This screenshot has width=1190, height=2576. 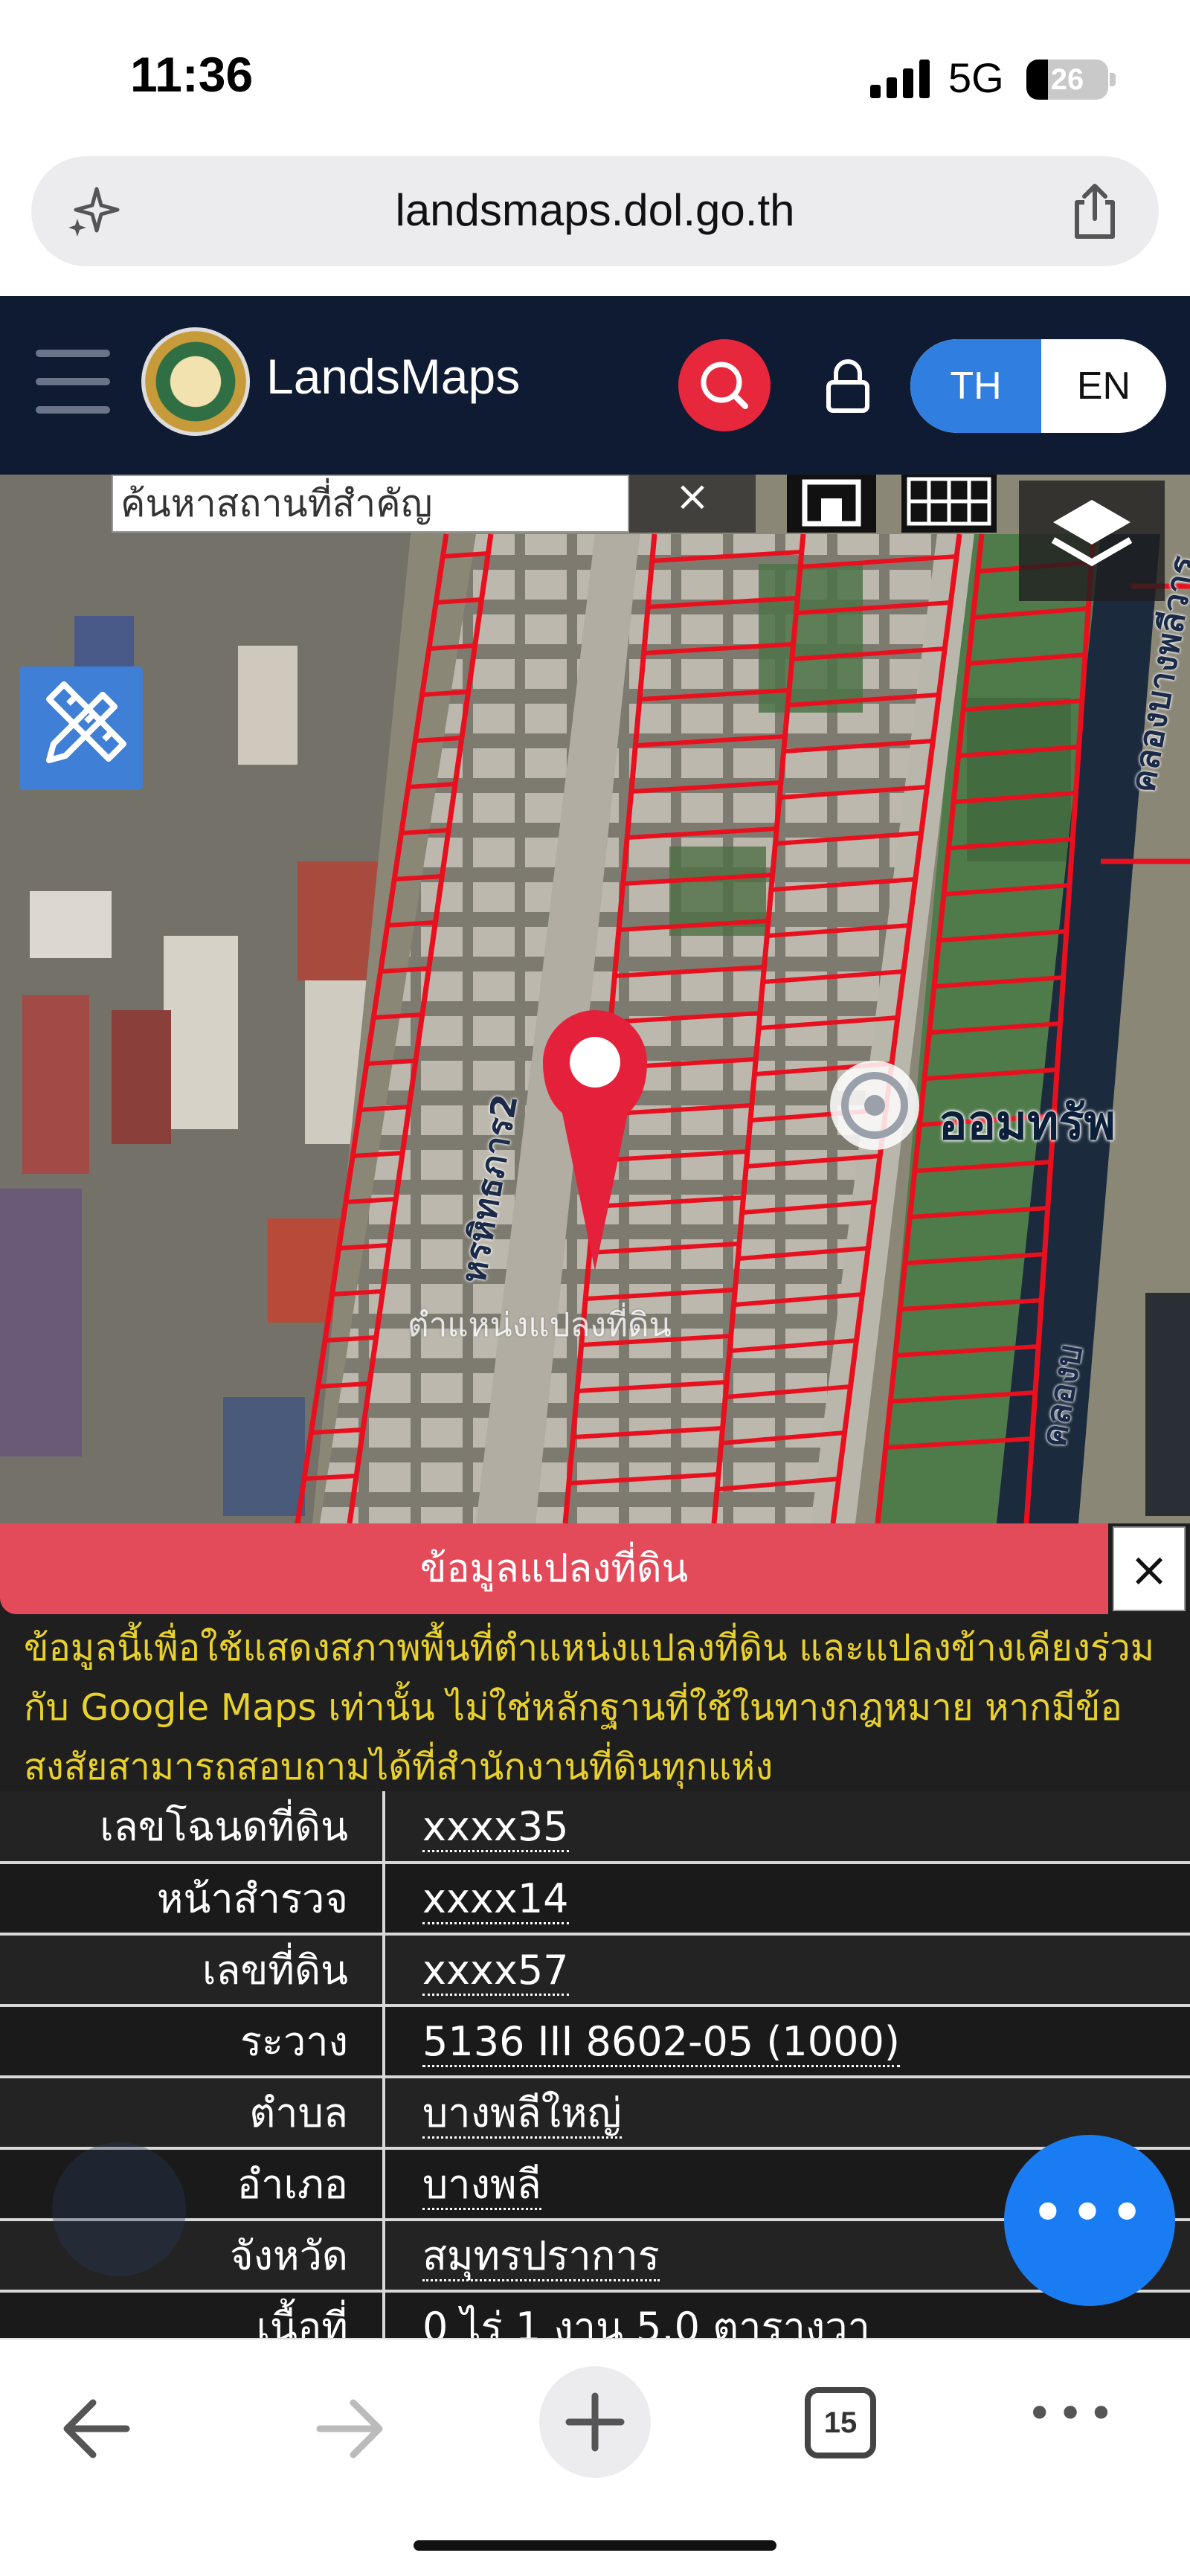 I want to click on row-label: ตำบล, so click(x=193, y=2112).